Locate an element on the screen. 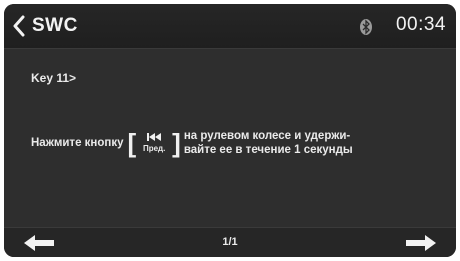 The height and width of the screenshot is (261, 460). key-label: Key 11> is located at coordinates (54, 78).